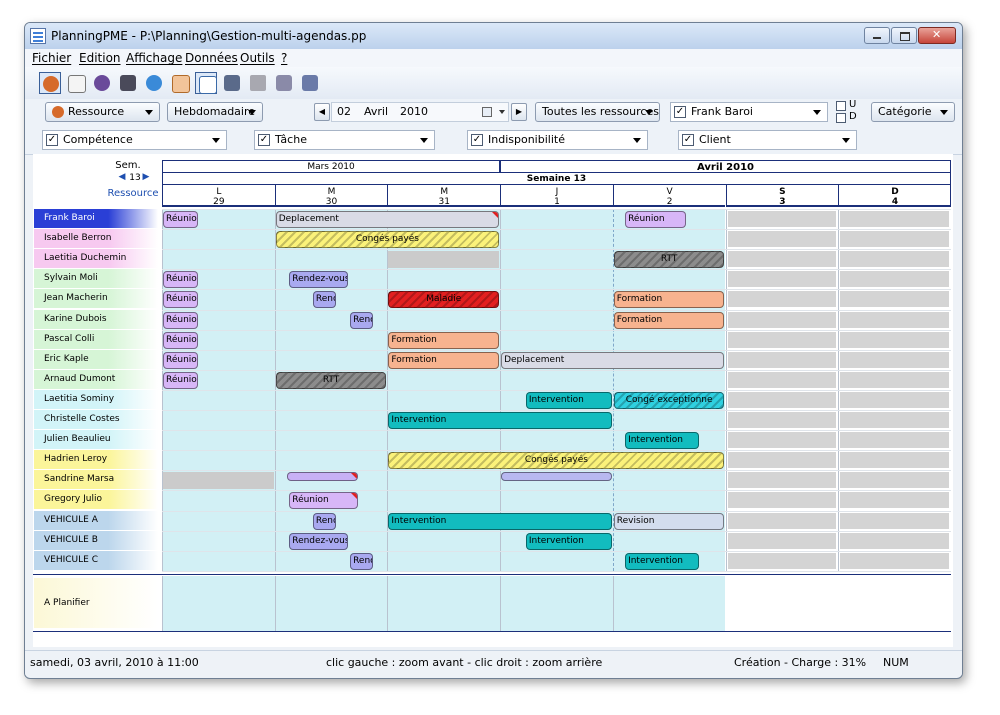  Describe the element at coordinates (50, 83) in the screenshot. I see `resources-icon` at that location.